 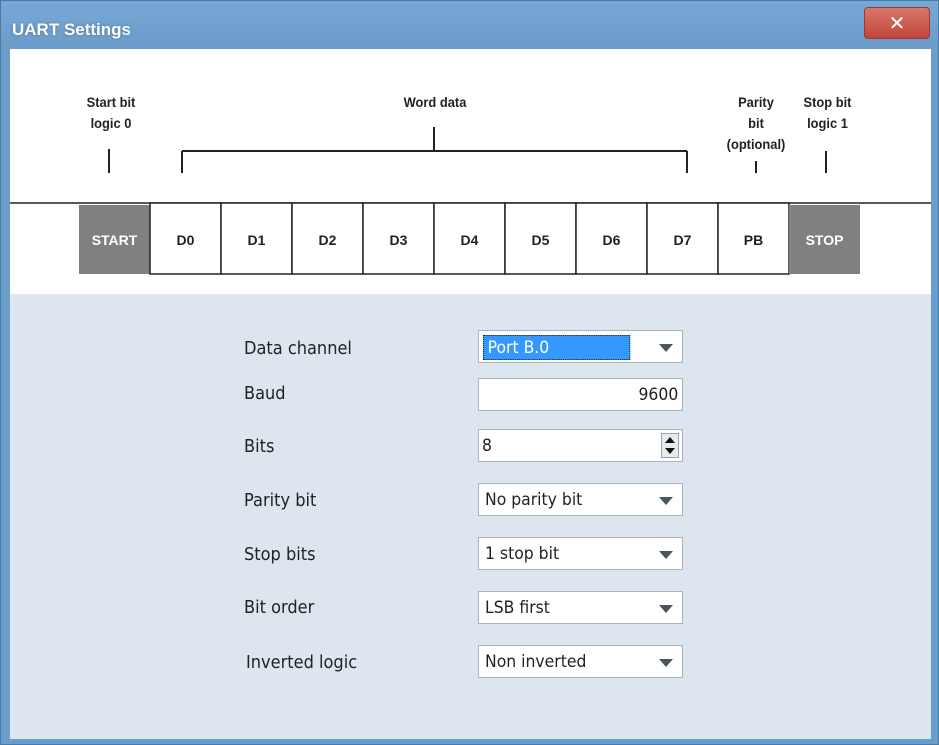 What do you see at coordinates (825, 240) in the screenshot?
I see `frame-cell-label: STOP` at bounding box center [825, 240].